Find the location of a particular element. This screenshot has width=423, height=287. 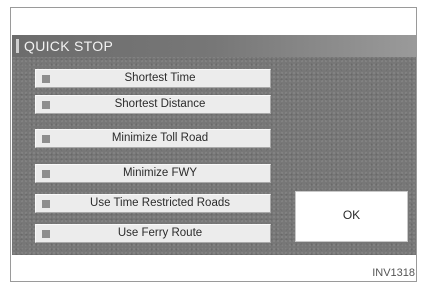

title-accent-bar is located at coordinates (17, 46).